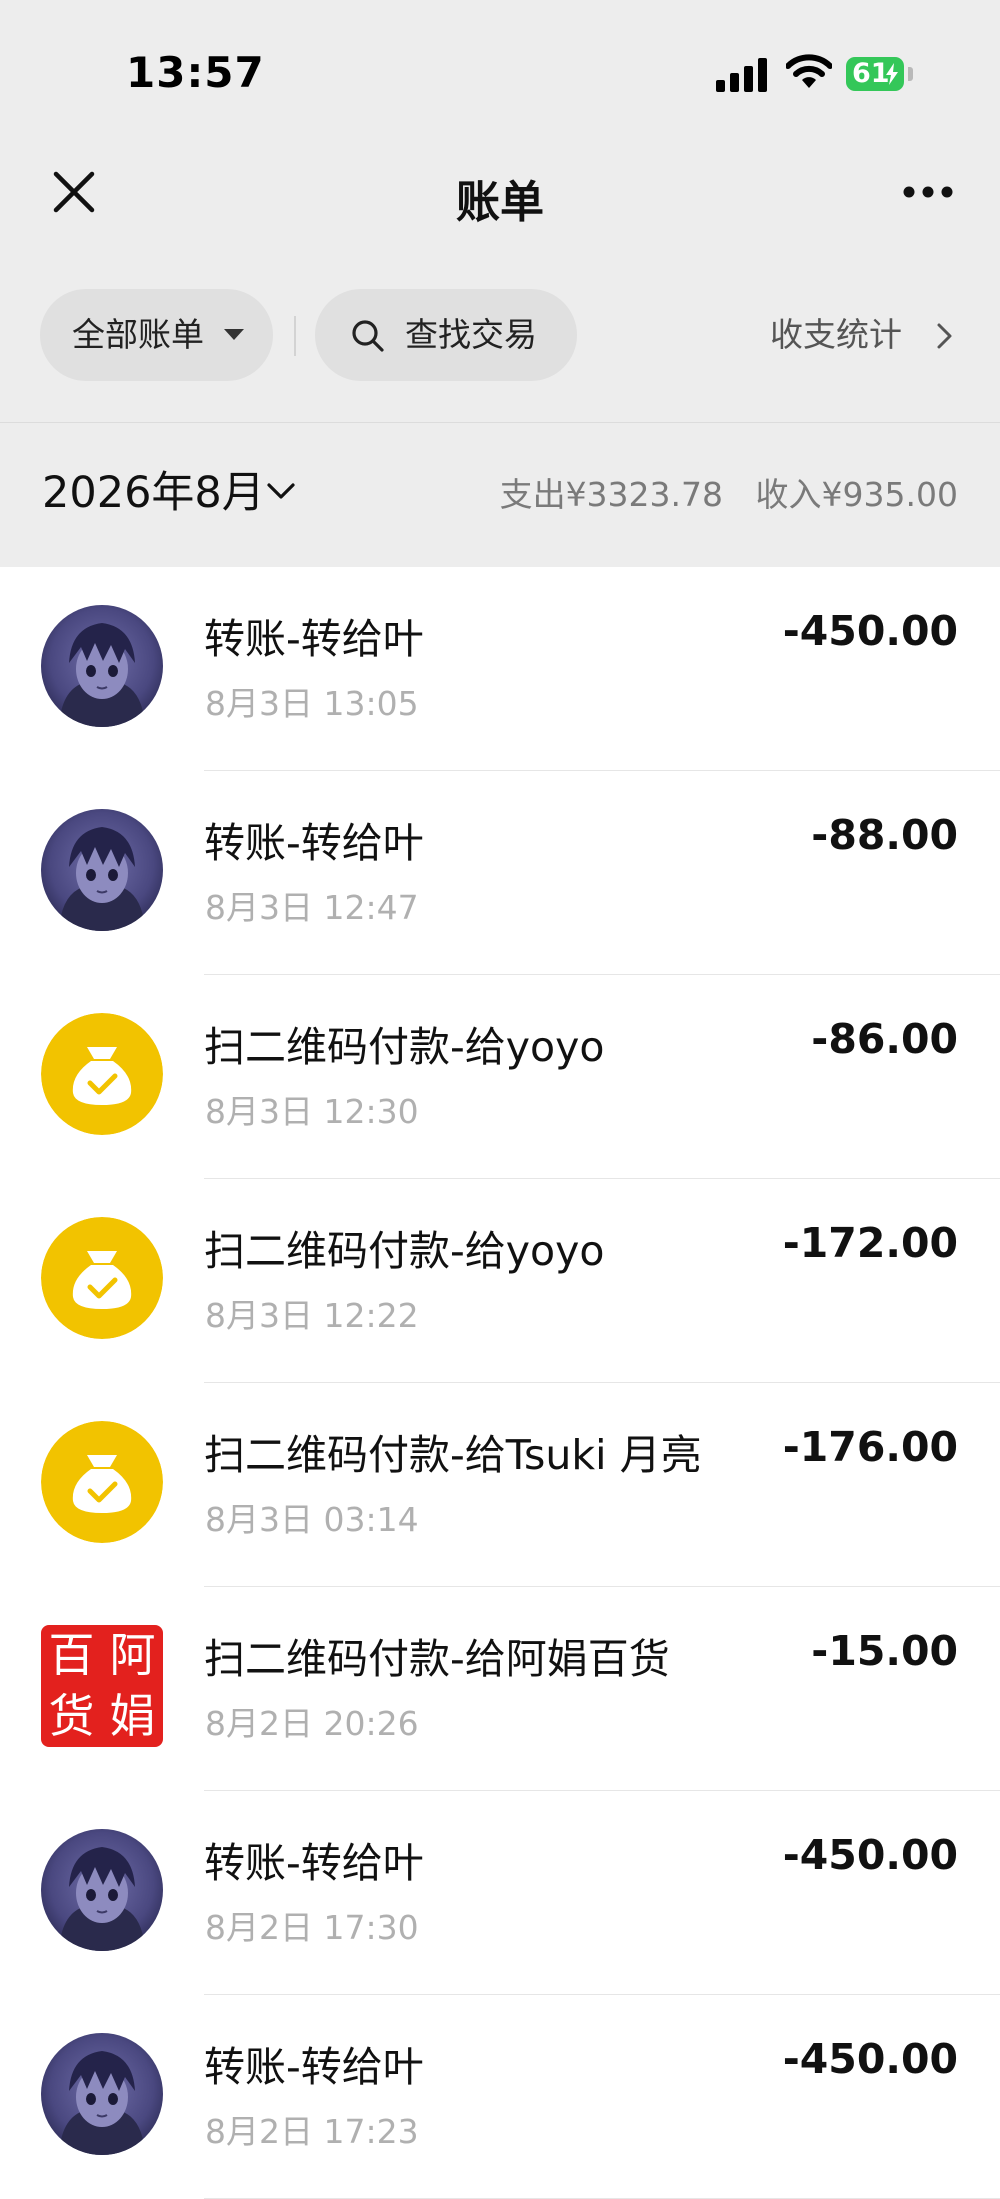 This screenshot has height=2199, width=1000. What do you see at coordinates (281, 492) in the screenshot?
I see `chevron-down-icon` at bounding box center [281, 492].